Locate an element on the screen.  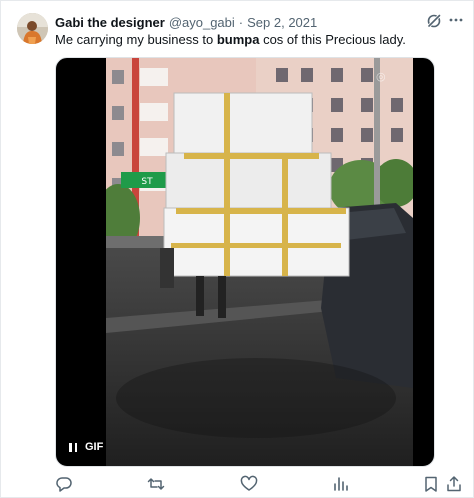
author-handle: @ayo_gabi is located at coordinates (202, 22).